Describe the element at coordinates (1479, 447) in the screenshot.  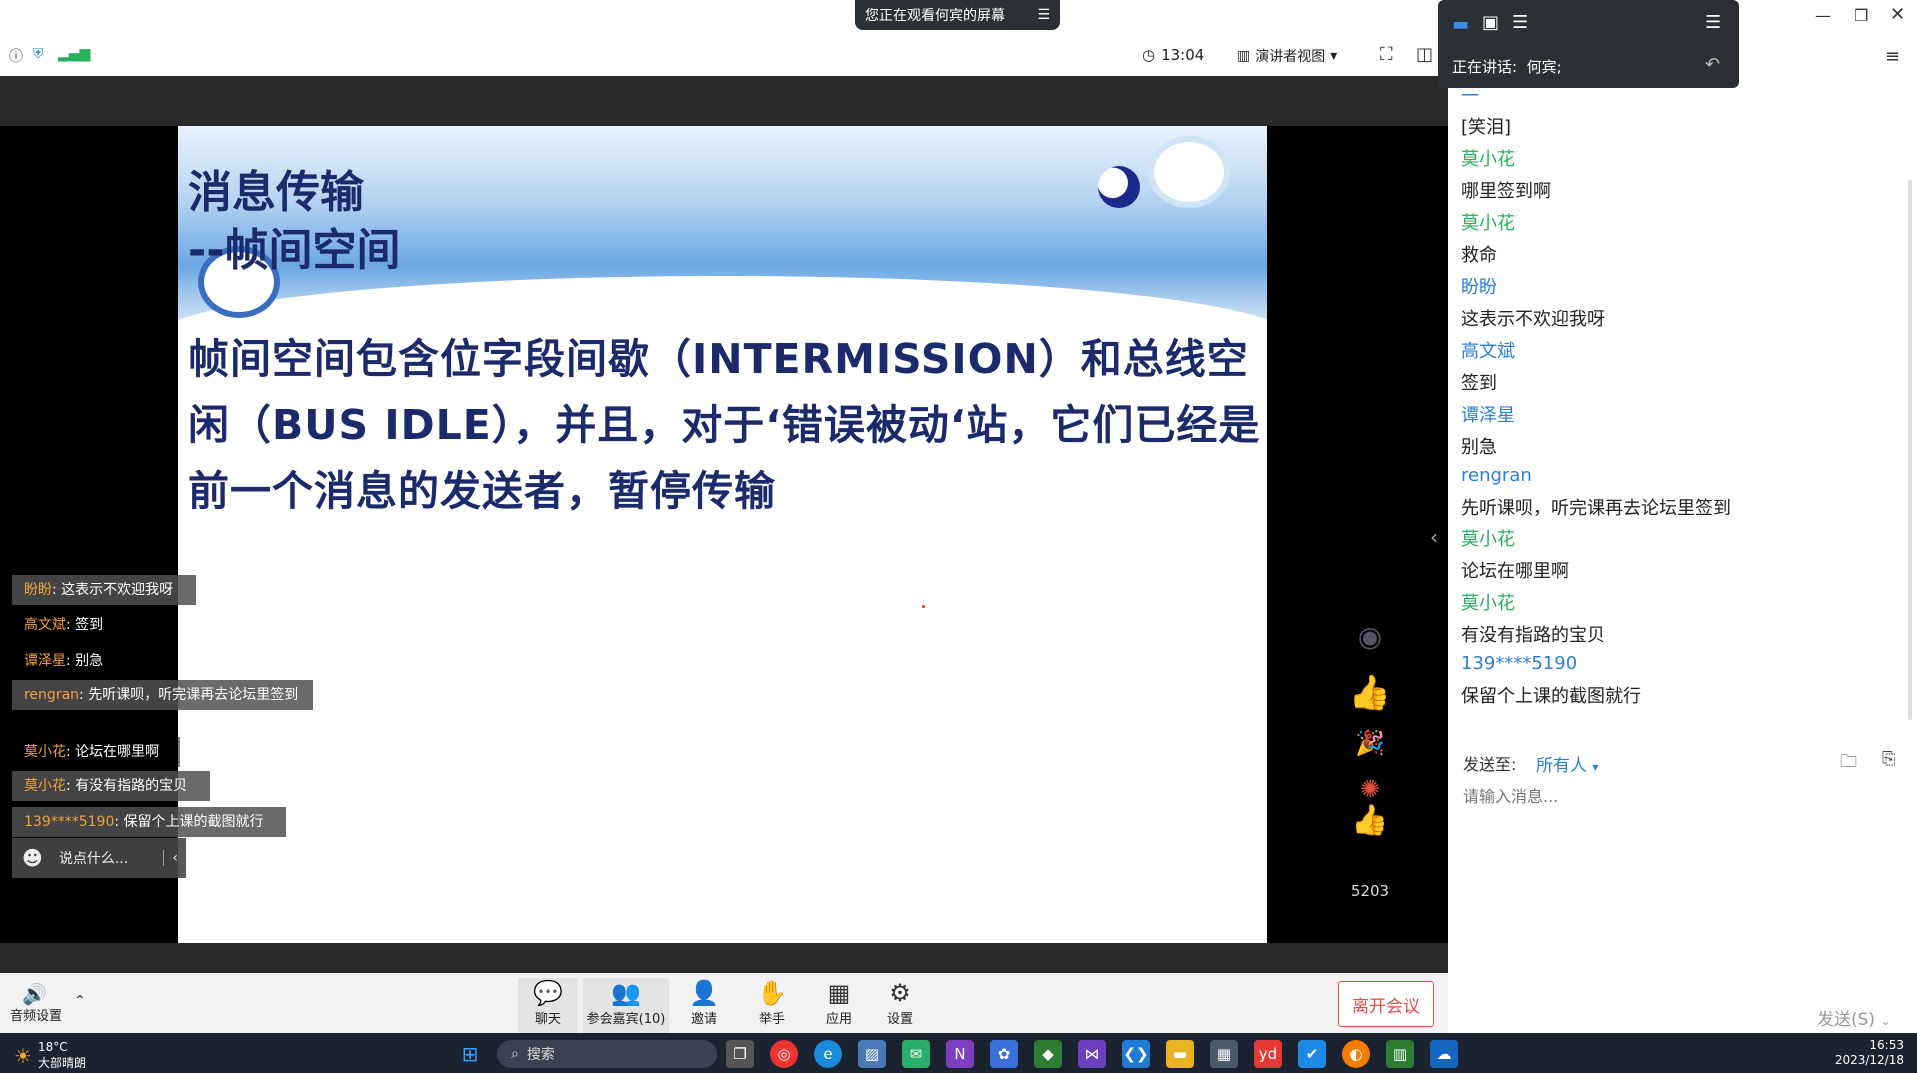
I see `chat-message-text: 别急` at that location.